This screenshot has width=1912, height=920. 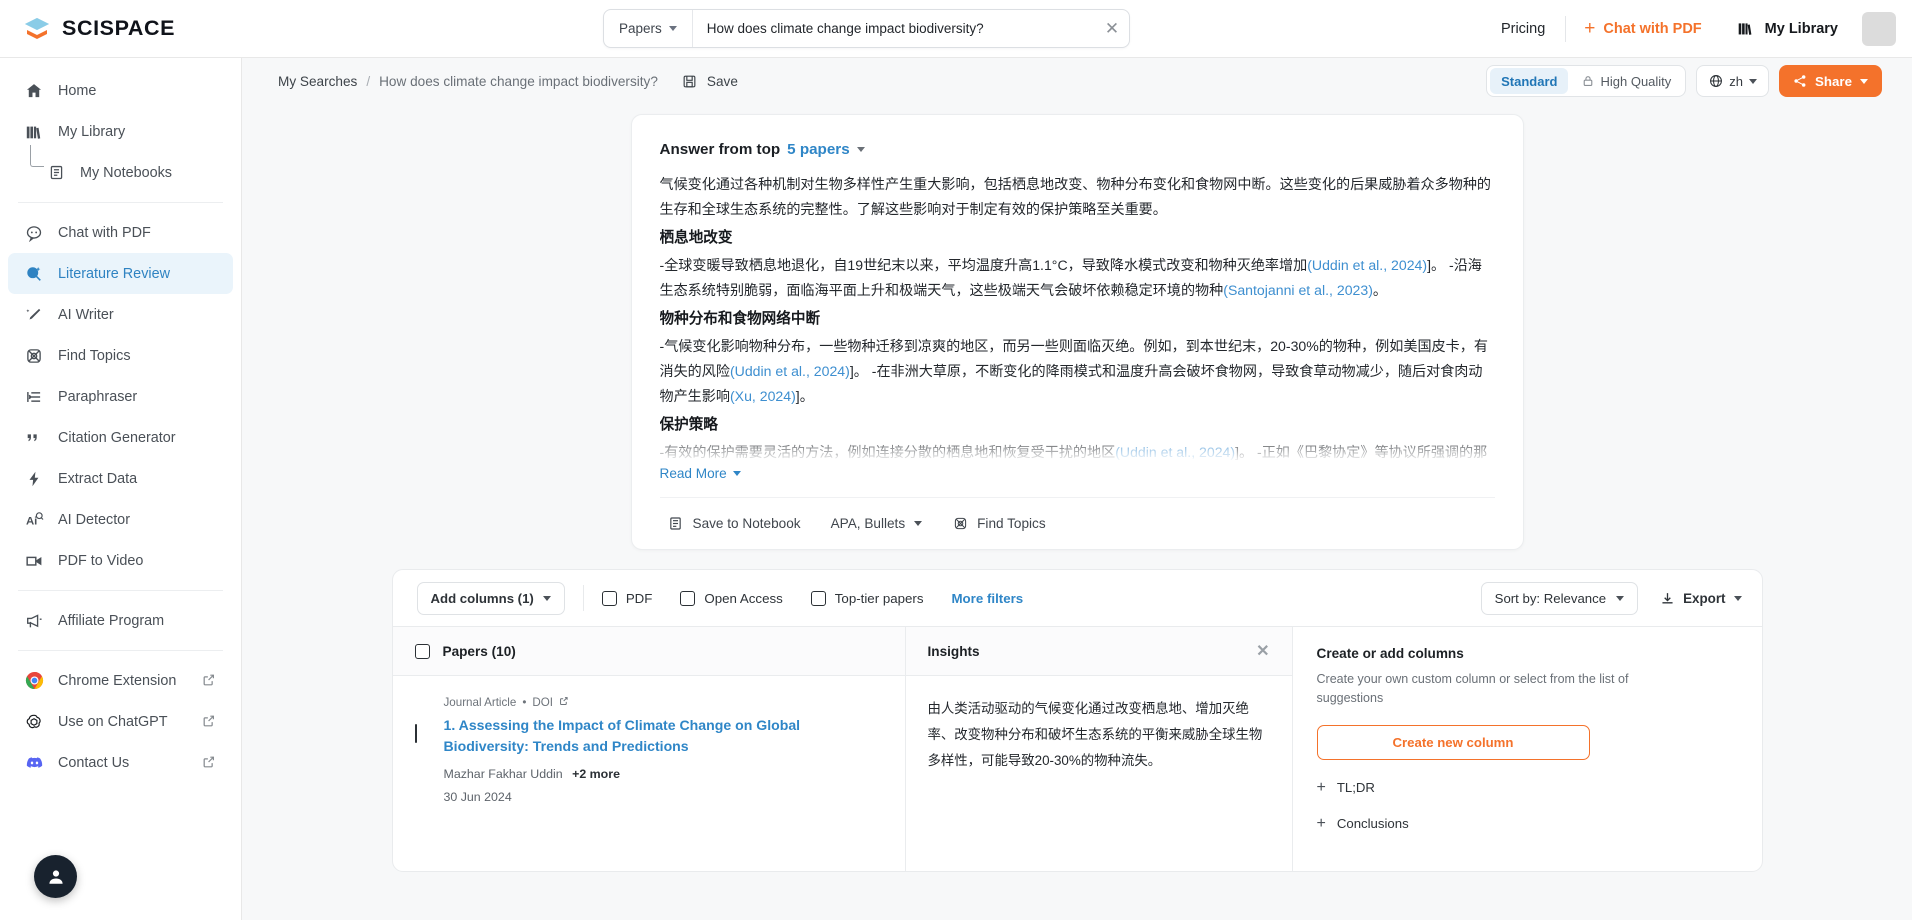 I want to click on language-select: zh, so click(x=1733, y=81).